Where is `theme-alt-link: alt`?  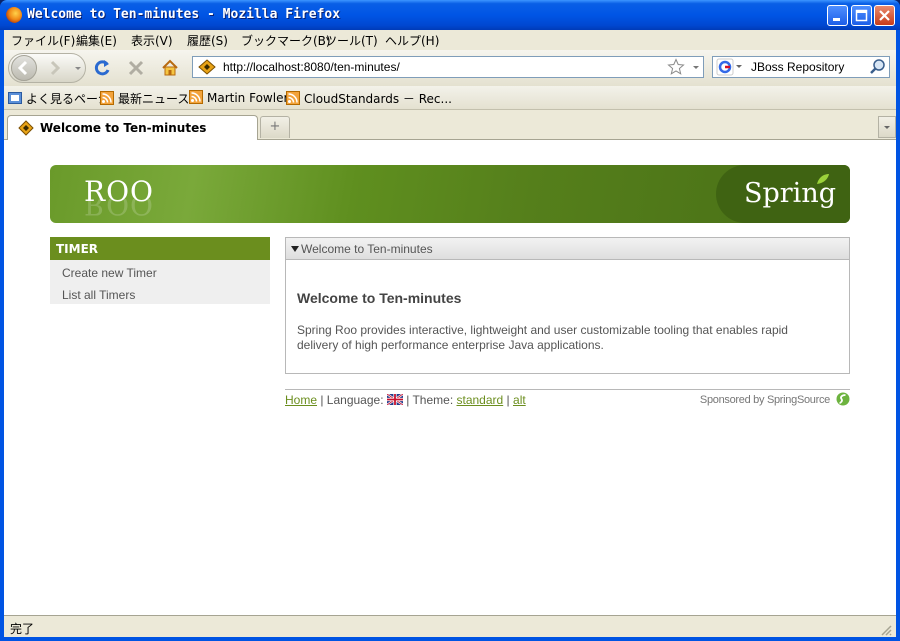 theme-alt-link: alt is located at coordinates (519, 400).